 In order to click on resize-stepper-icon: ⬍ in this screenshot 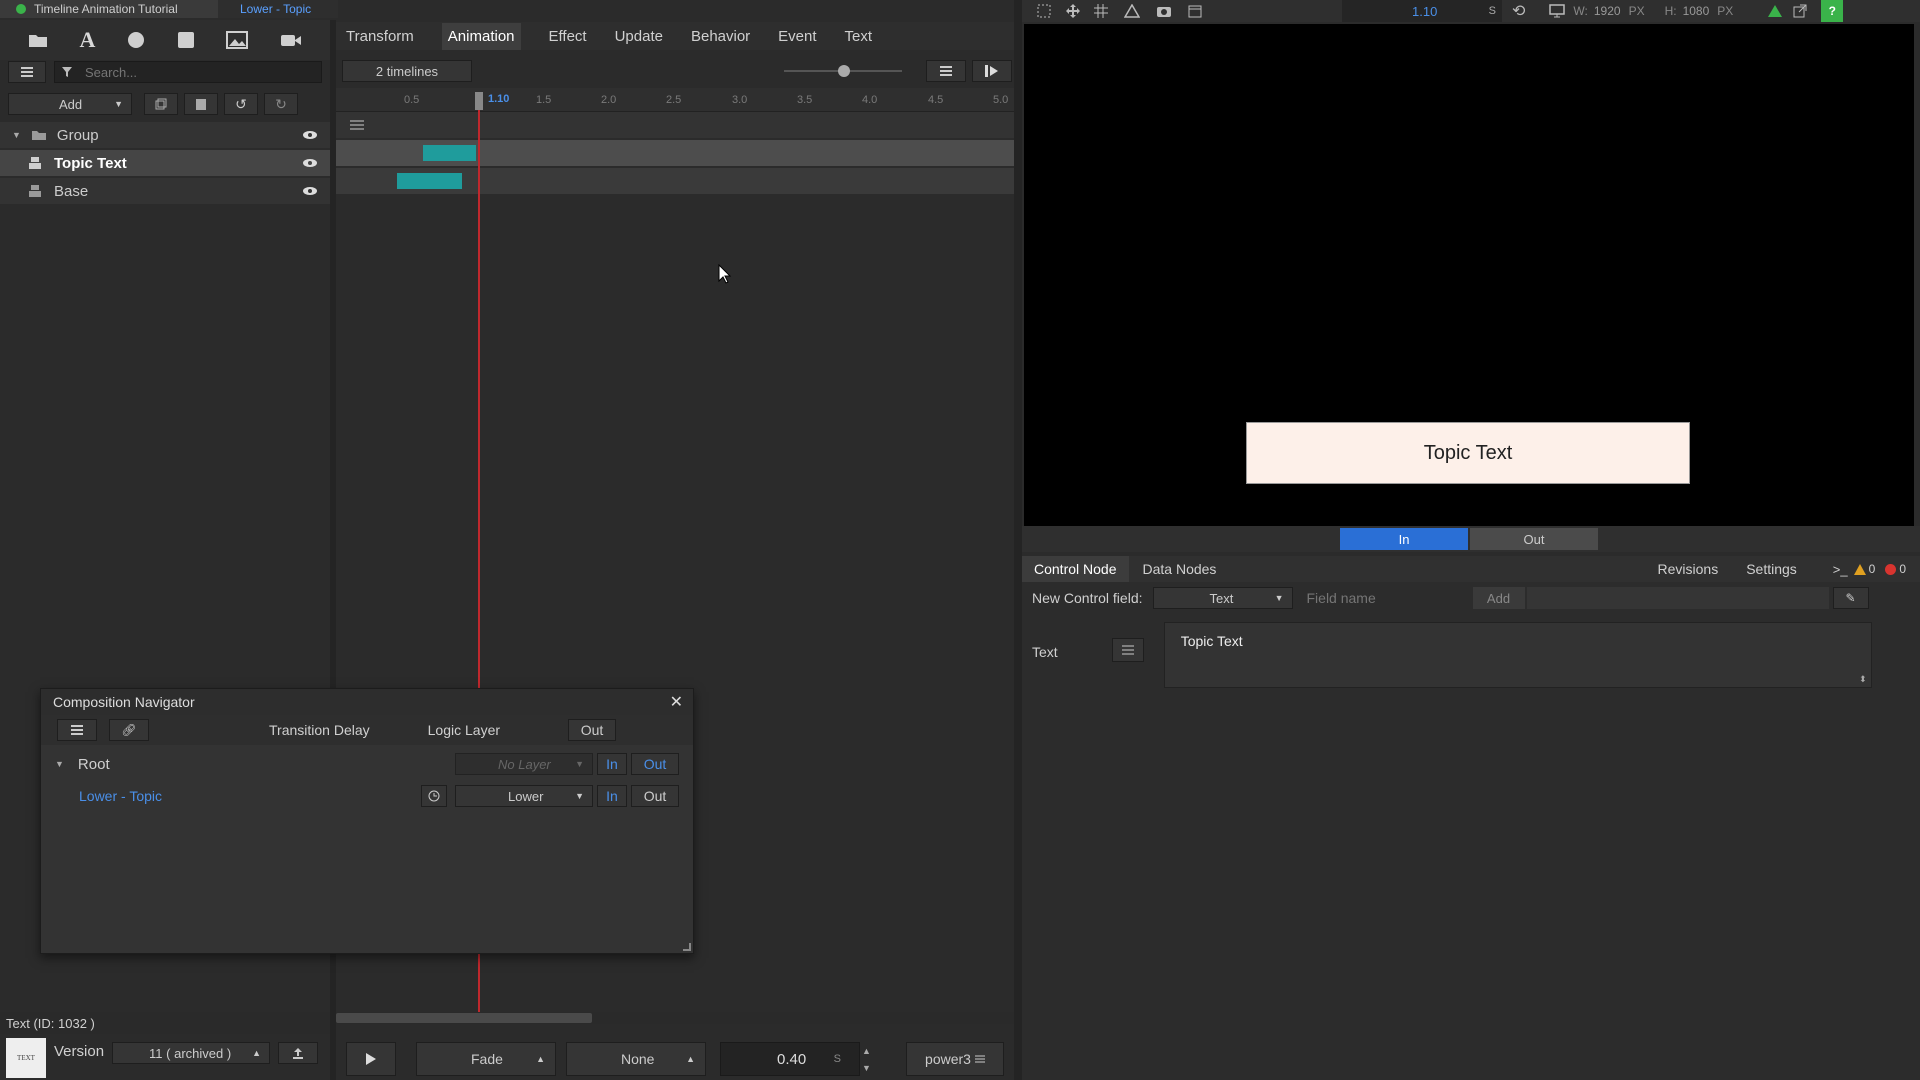, I will do `click(1863, 679)`.